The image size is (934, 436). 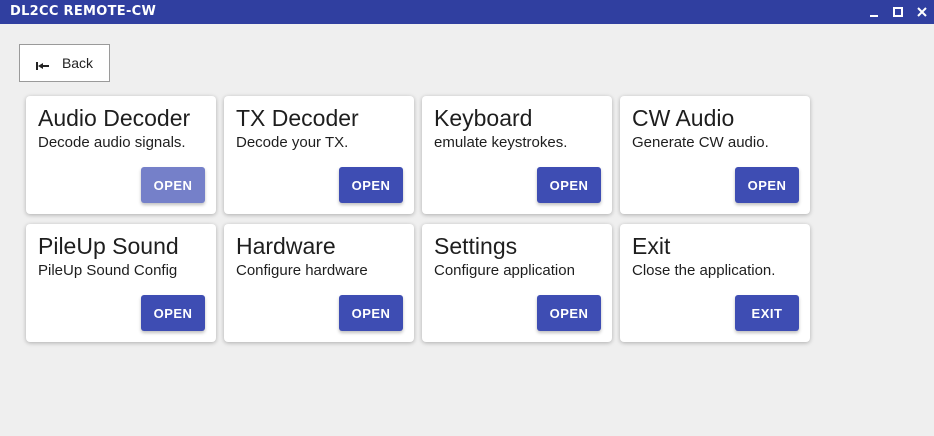 What do you see at coordinates (467, 12) in the screenshot?
I see `title-bar: DL2CC REMOTE-CW` at bounding box center [467, 12].